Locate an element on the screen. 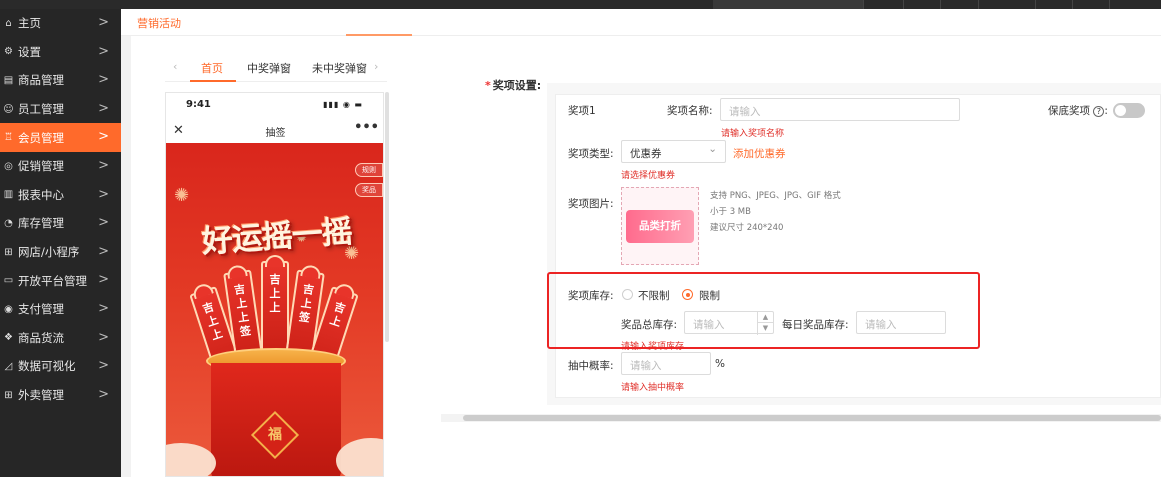 The height and width of the screenshot is (477, 1161). section-label-text: 奖项设置: is located at coordinates (517, 85).